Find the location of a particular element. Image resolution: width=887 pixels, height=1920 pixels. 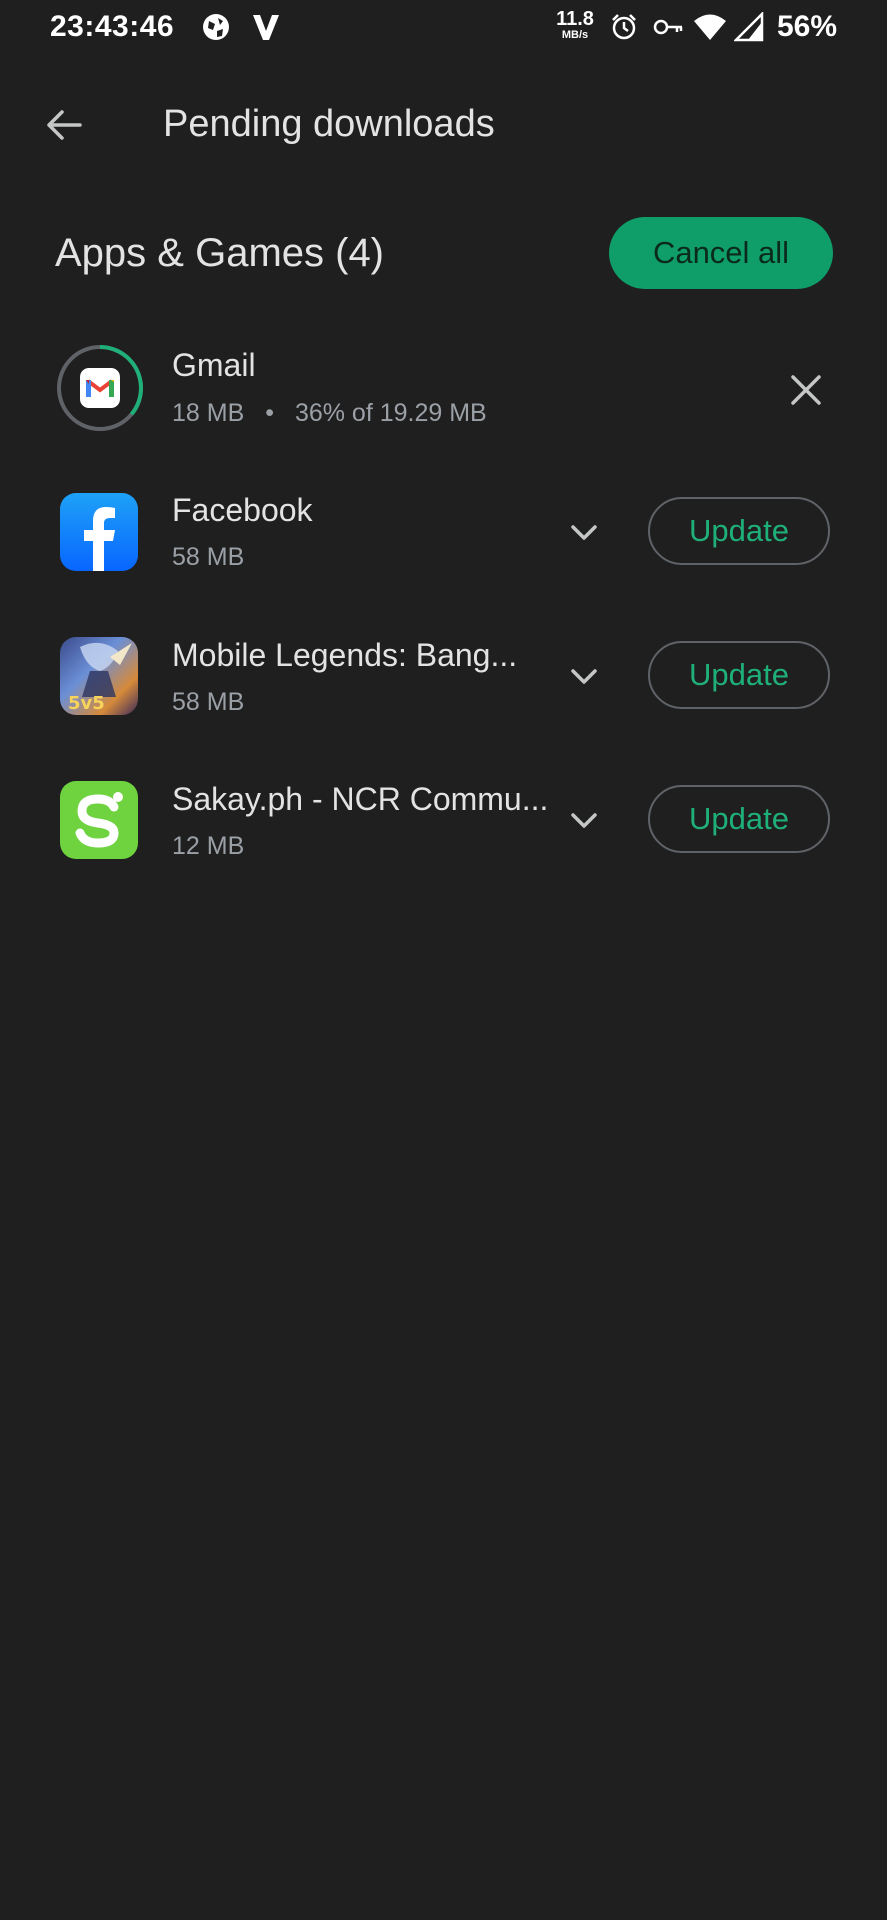

close-icon is located at coordinates (806, 390).